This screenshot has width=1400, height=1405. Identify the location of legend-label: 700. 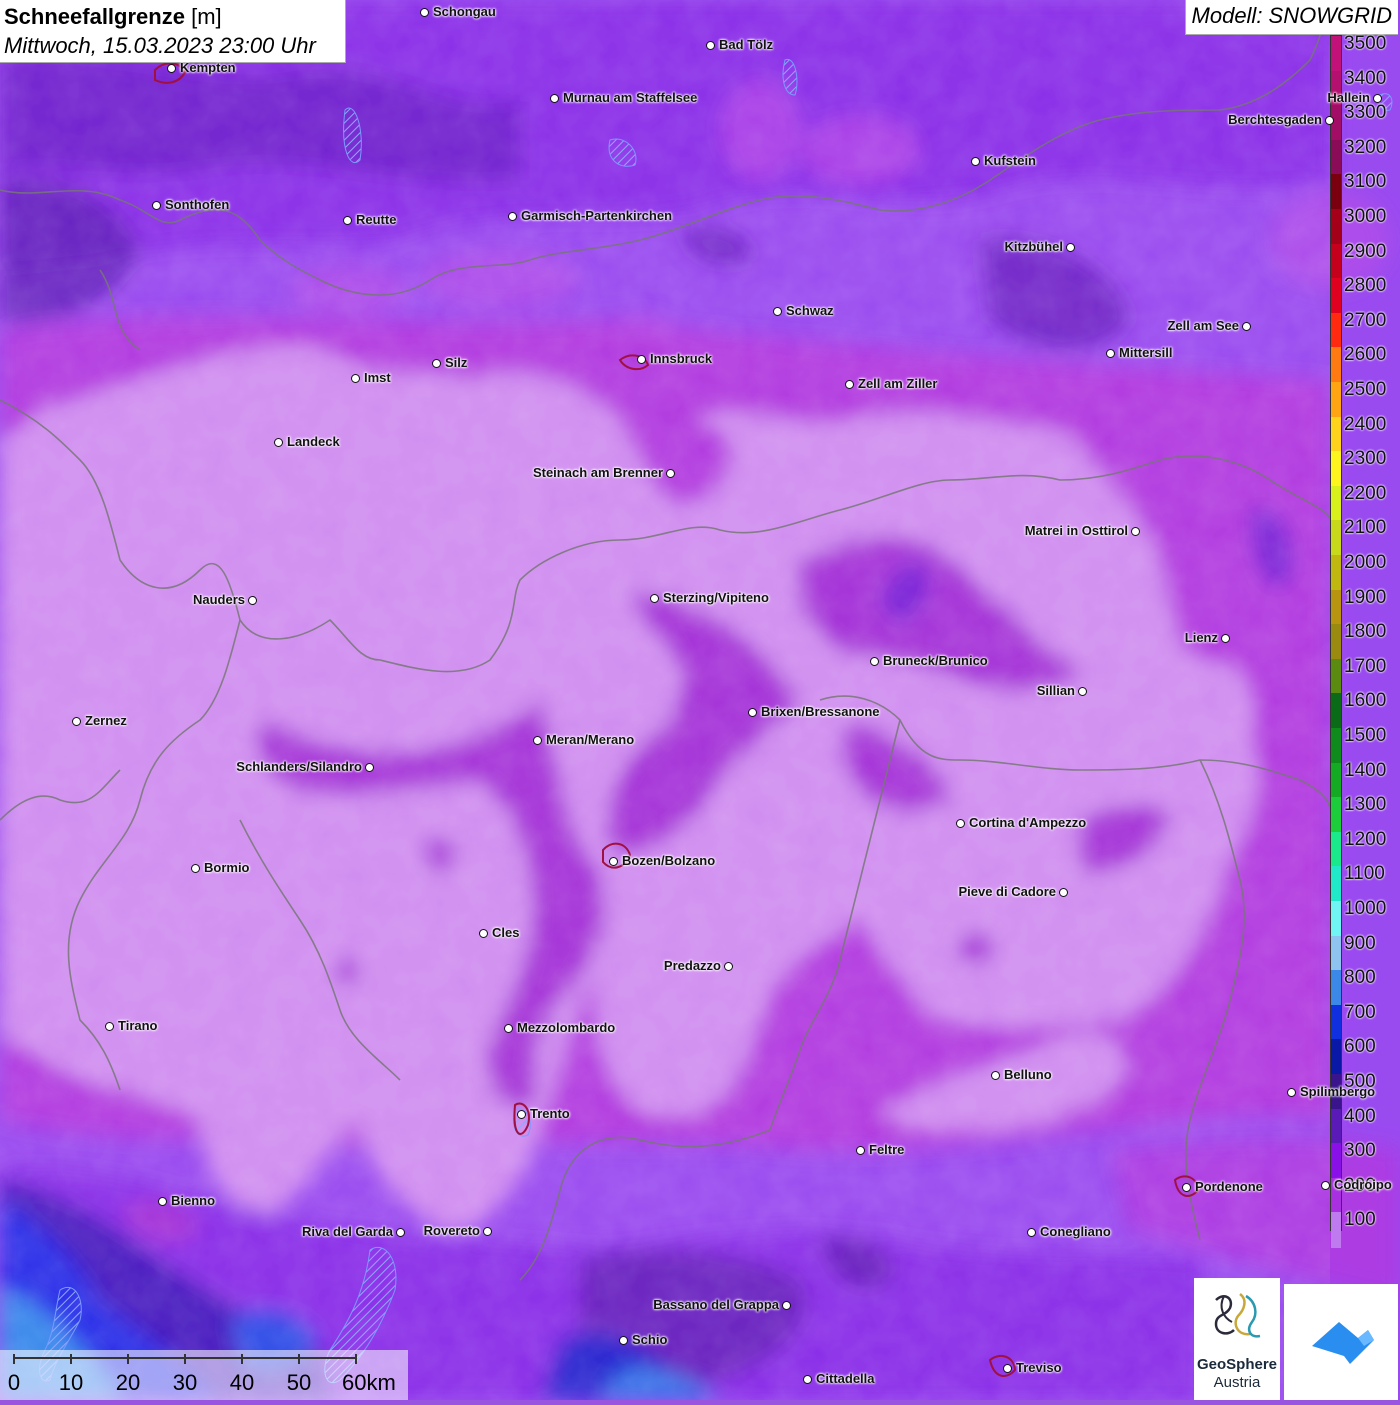
(1360, 1012).